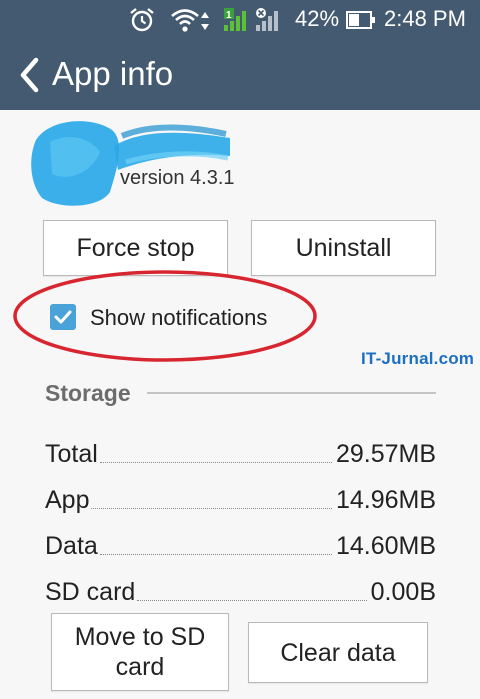 The image size is (480, 699). What do you see at coordinates (31, 75) in the screenshot?
I see `chevron-left-icon` at bounding box center [31, 75].